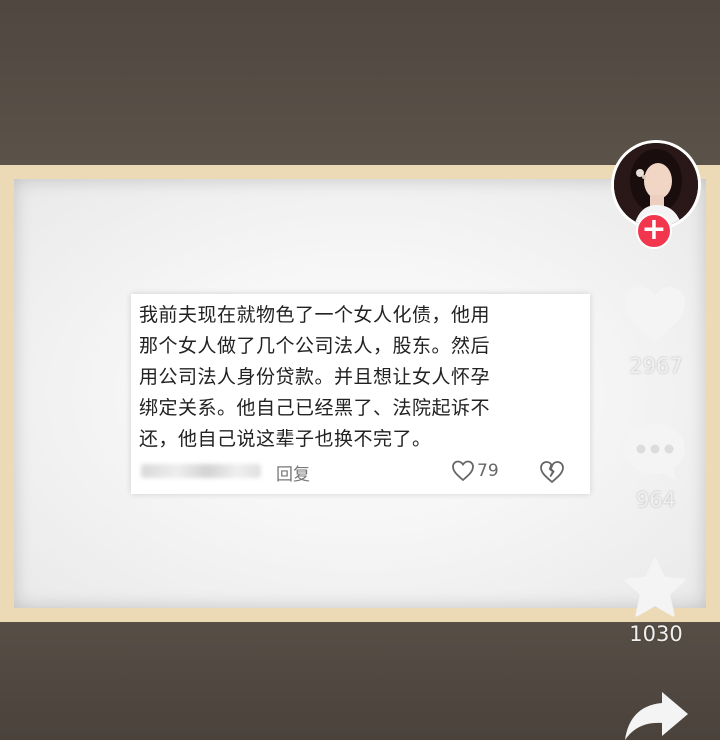 This screenshot has width=720, height=740. I want to click on comment-count: 964, so click(656, 500).